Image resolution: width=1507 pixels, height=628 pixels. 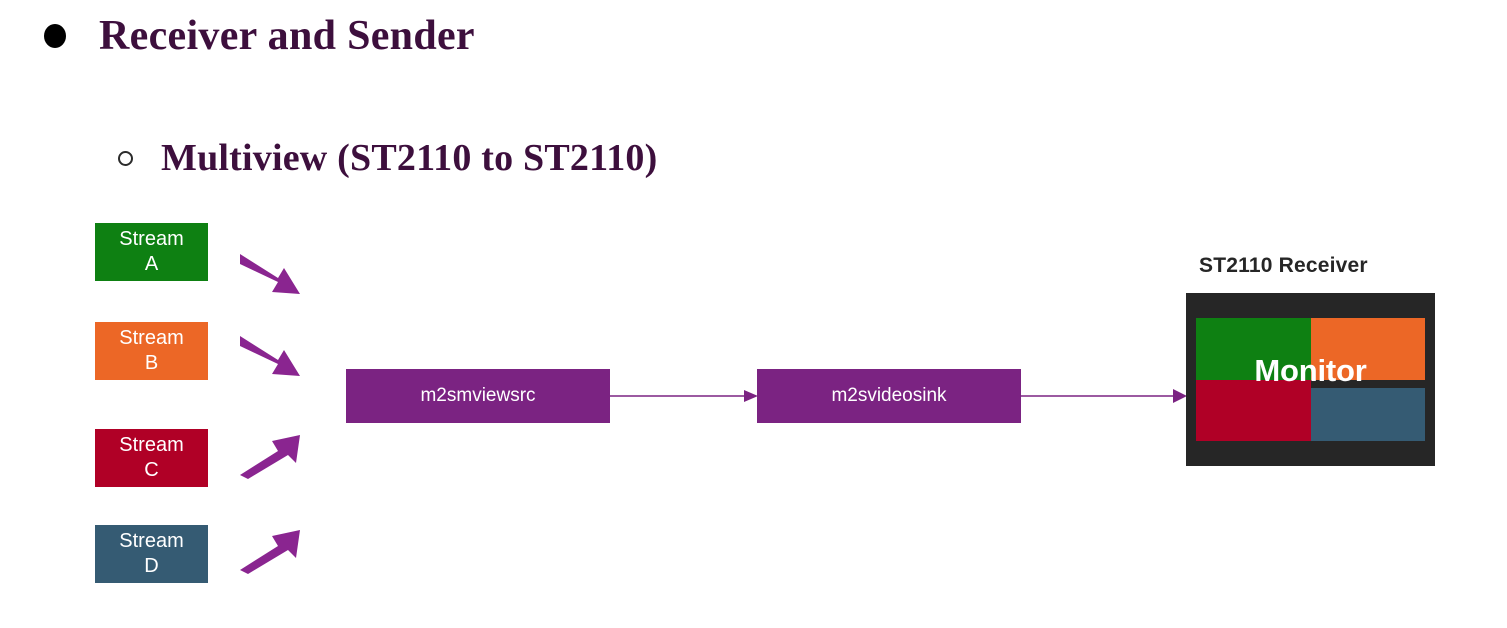 I want to click on outline-level1-label: Receiver and Sender, so click(x=287, y=36).